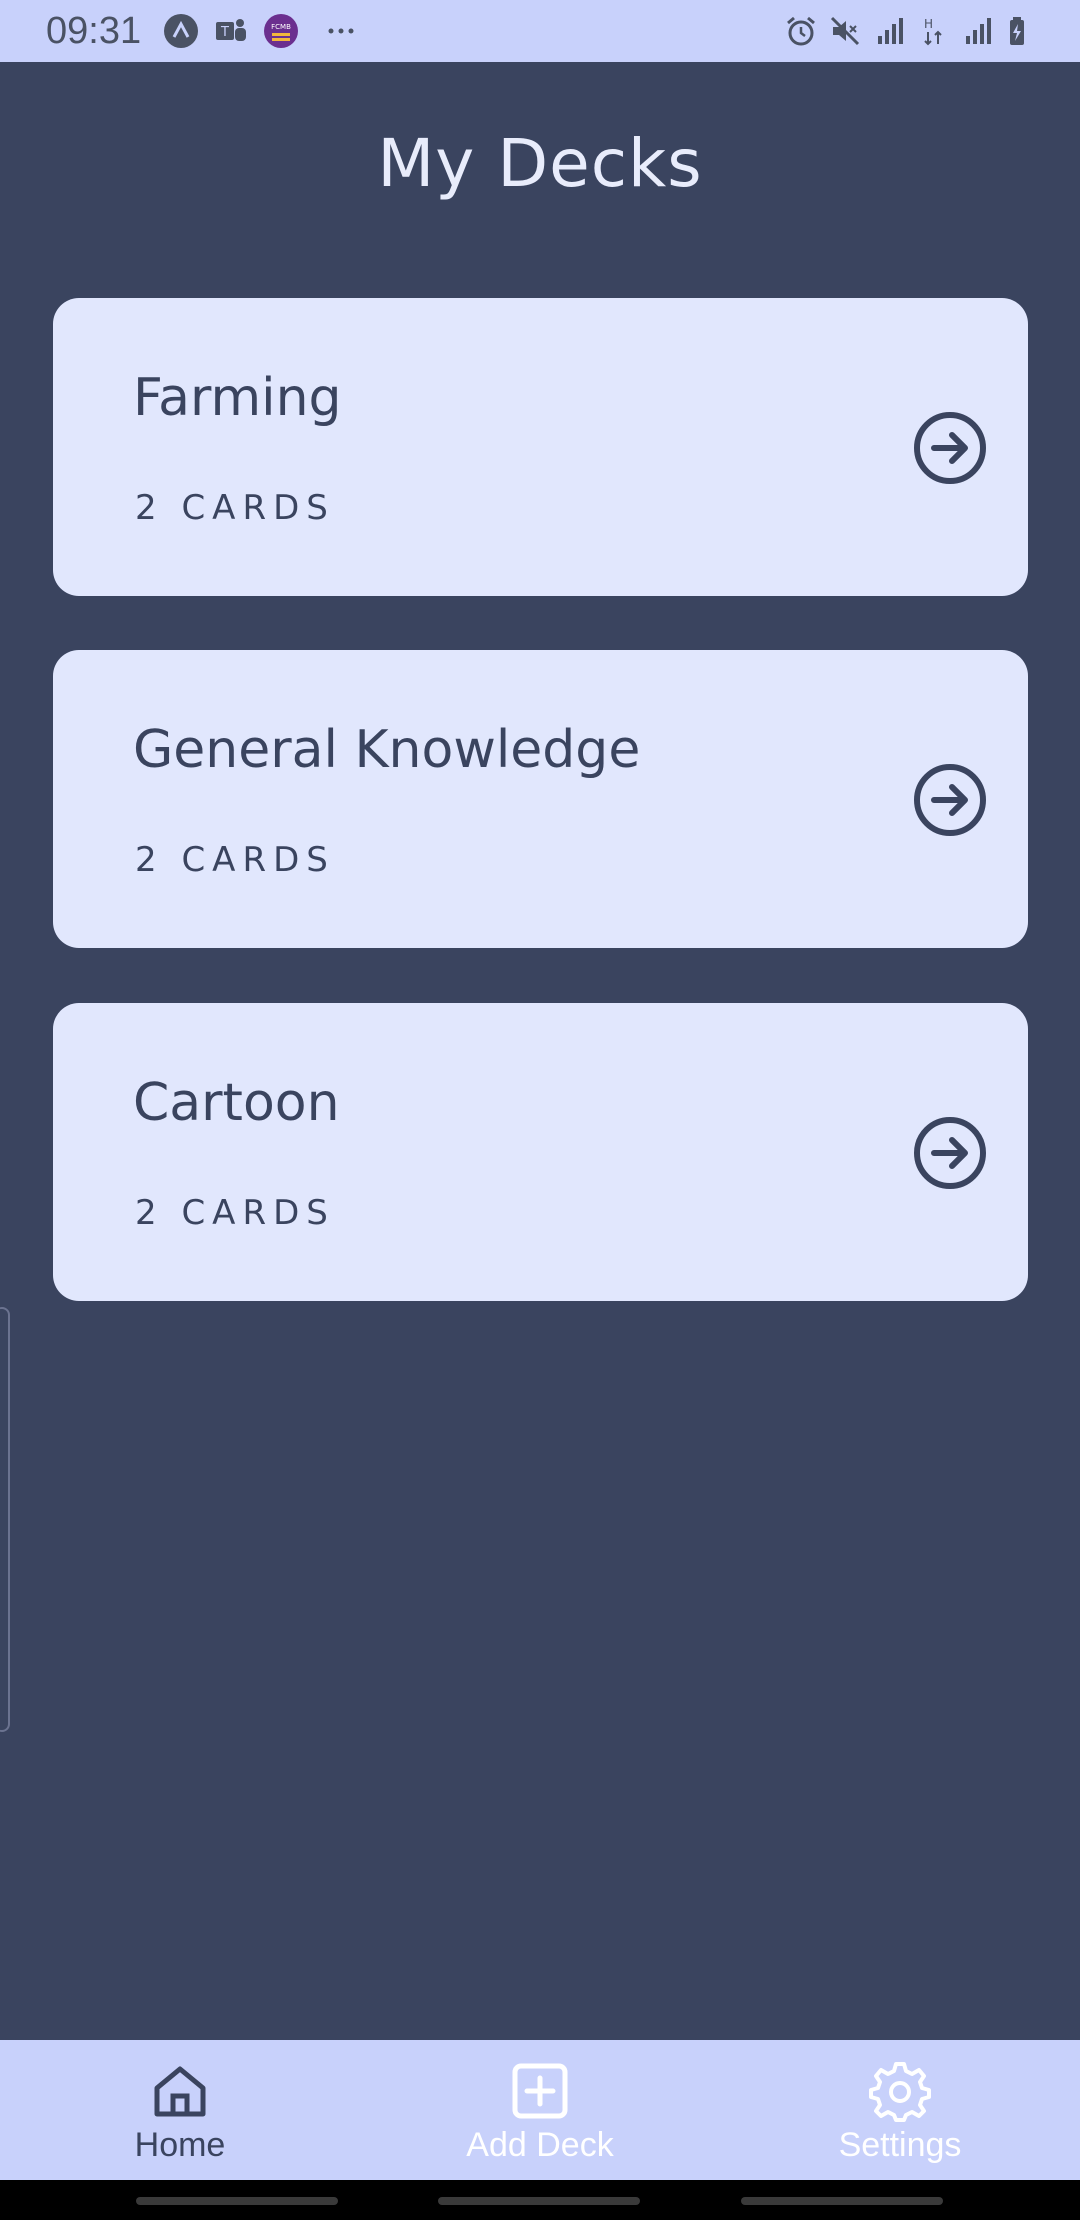 The image size is (1080, 2220). What do you see at coordinates (237, 398) in the screenshot?
I see `deck-name: Farming` at bounding box center [237, 398].